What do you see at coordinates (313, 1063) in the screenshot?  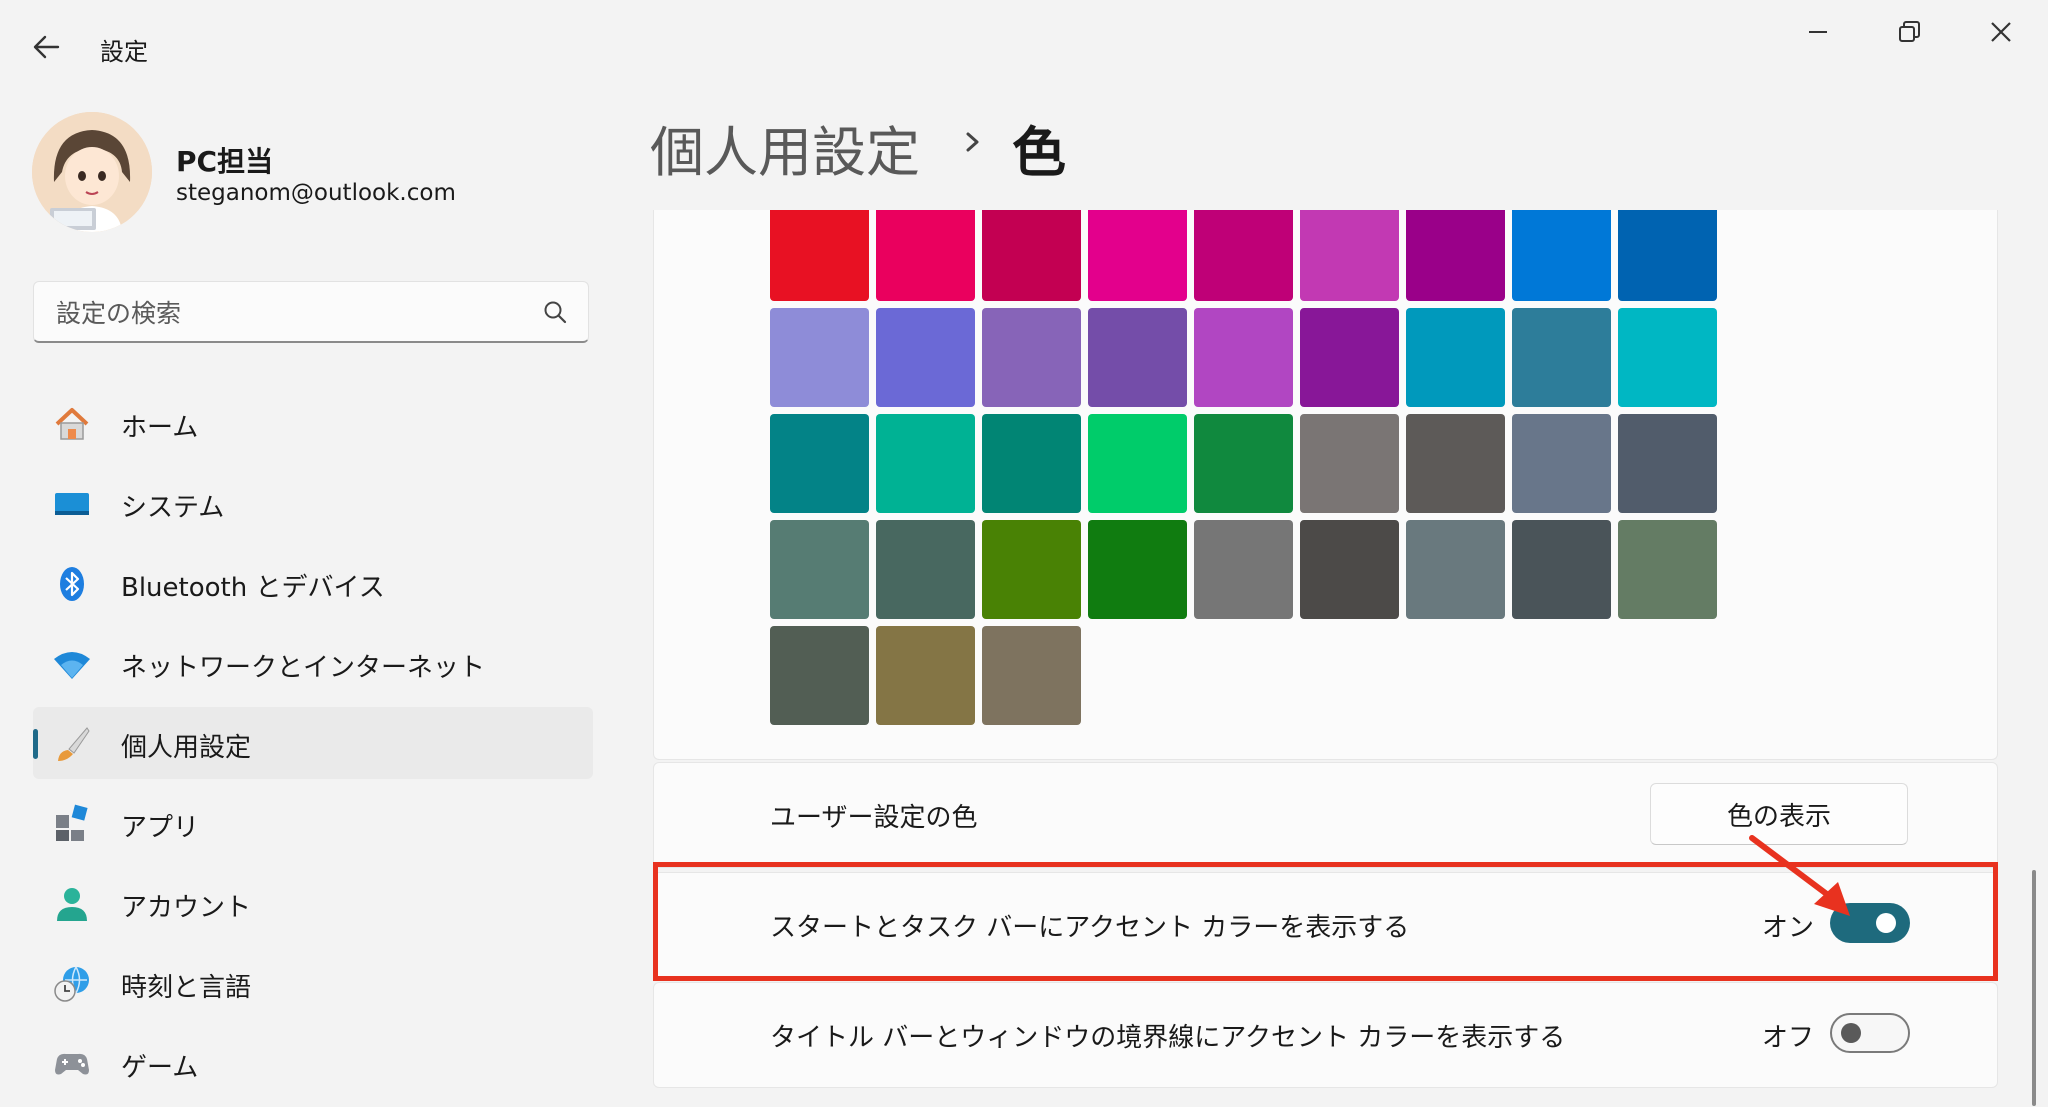 I see `sidebar-item-gaming: ゲーム` at bounding box center [313, 1063].